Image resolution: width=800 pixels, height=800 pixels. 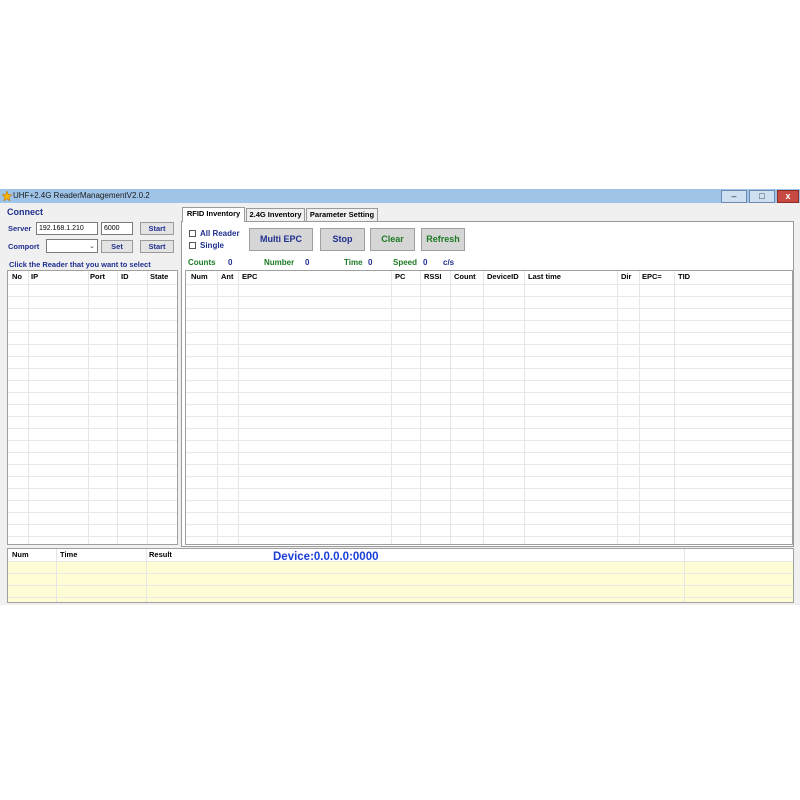 I want to click on col-header-state: State, so click(x=159, y=277).